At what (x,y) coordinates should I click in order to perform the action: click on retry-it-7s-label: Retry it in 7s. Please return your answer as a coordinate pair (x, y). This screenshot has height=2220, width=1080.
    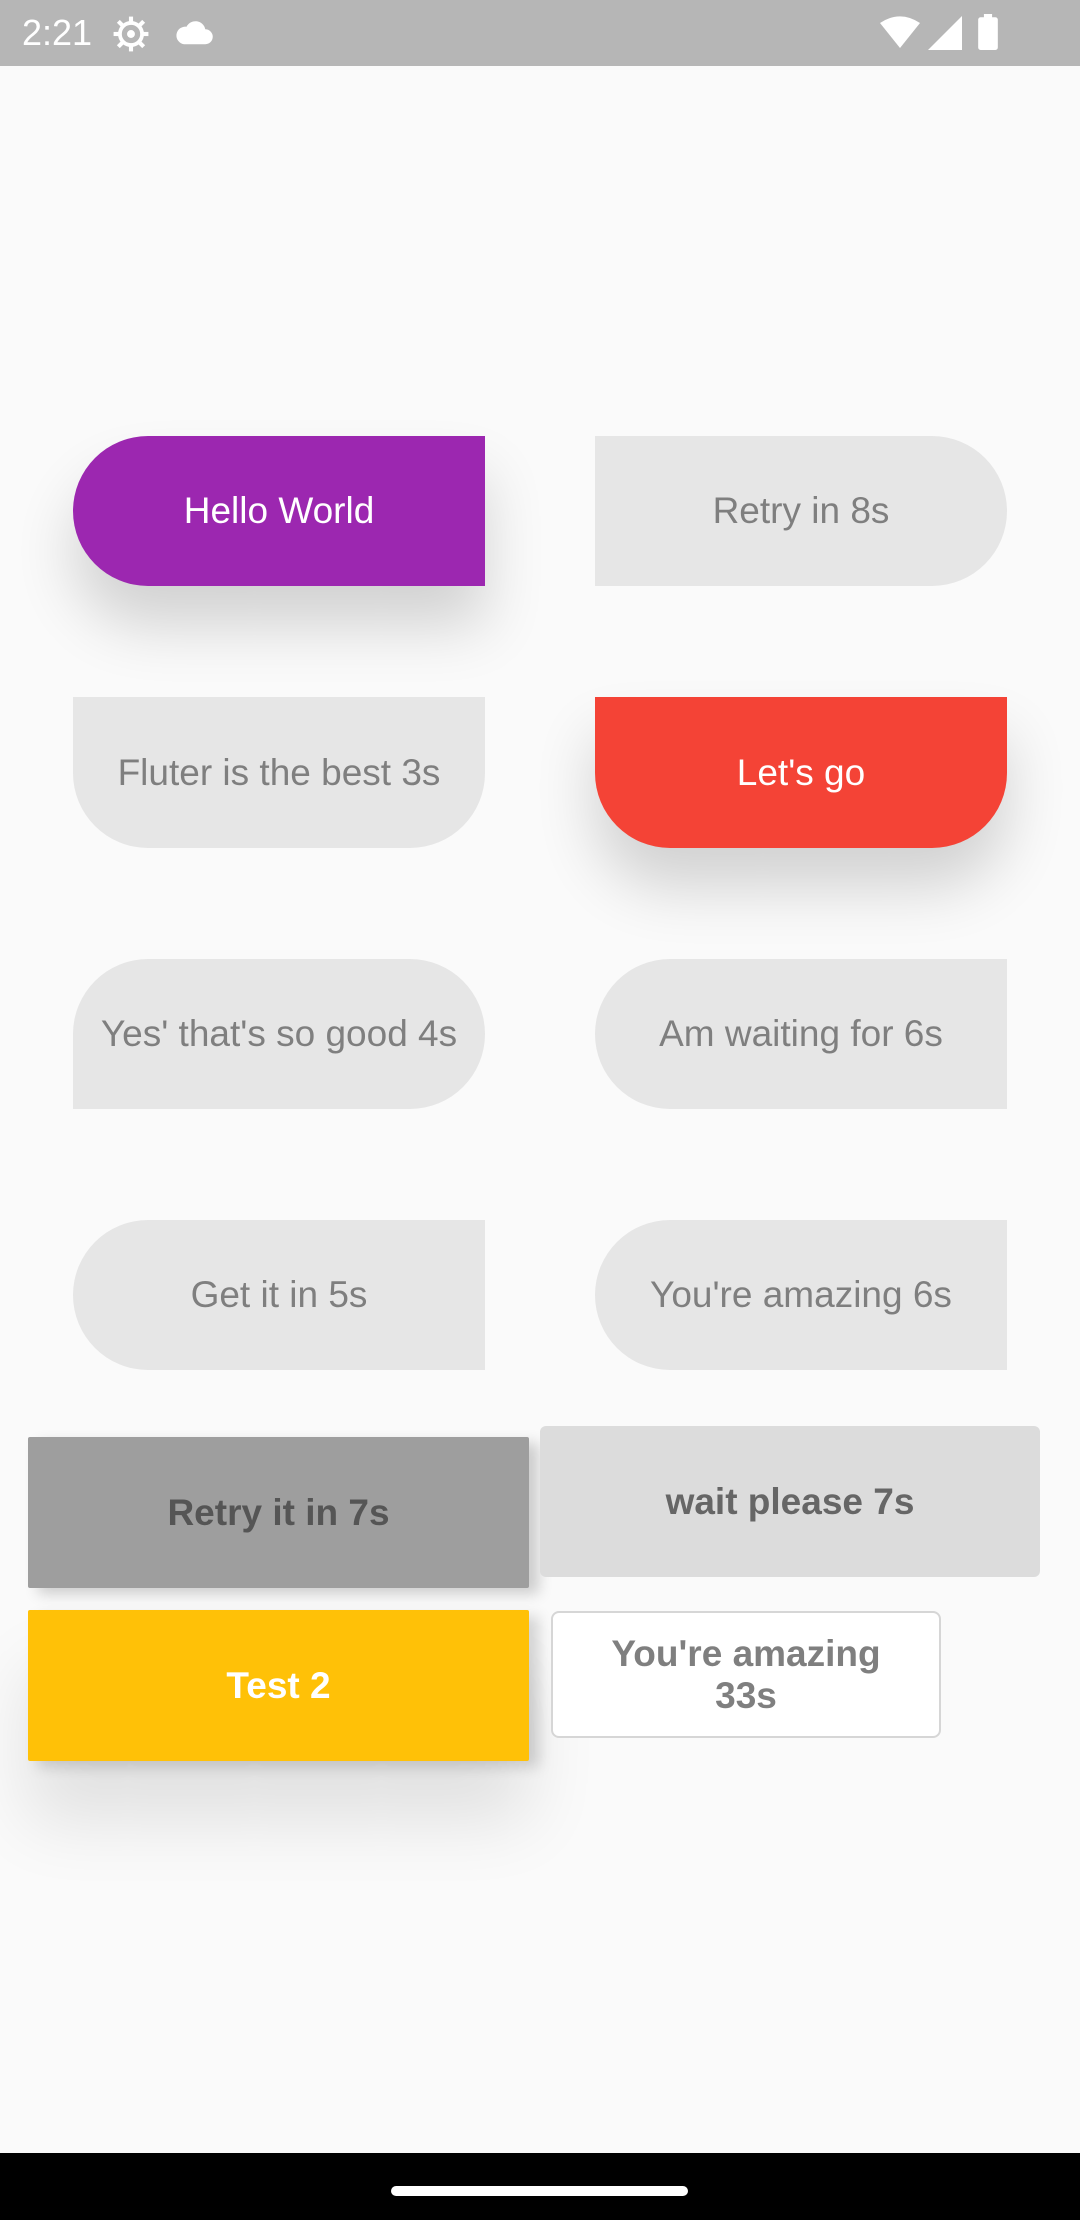
    Looking at the image, I should click on (278, 1512).